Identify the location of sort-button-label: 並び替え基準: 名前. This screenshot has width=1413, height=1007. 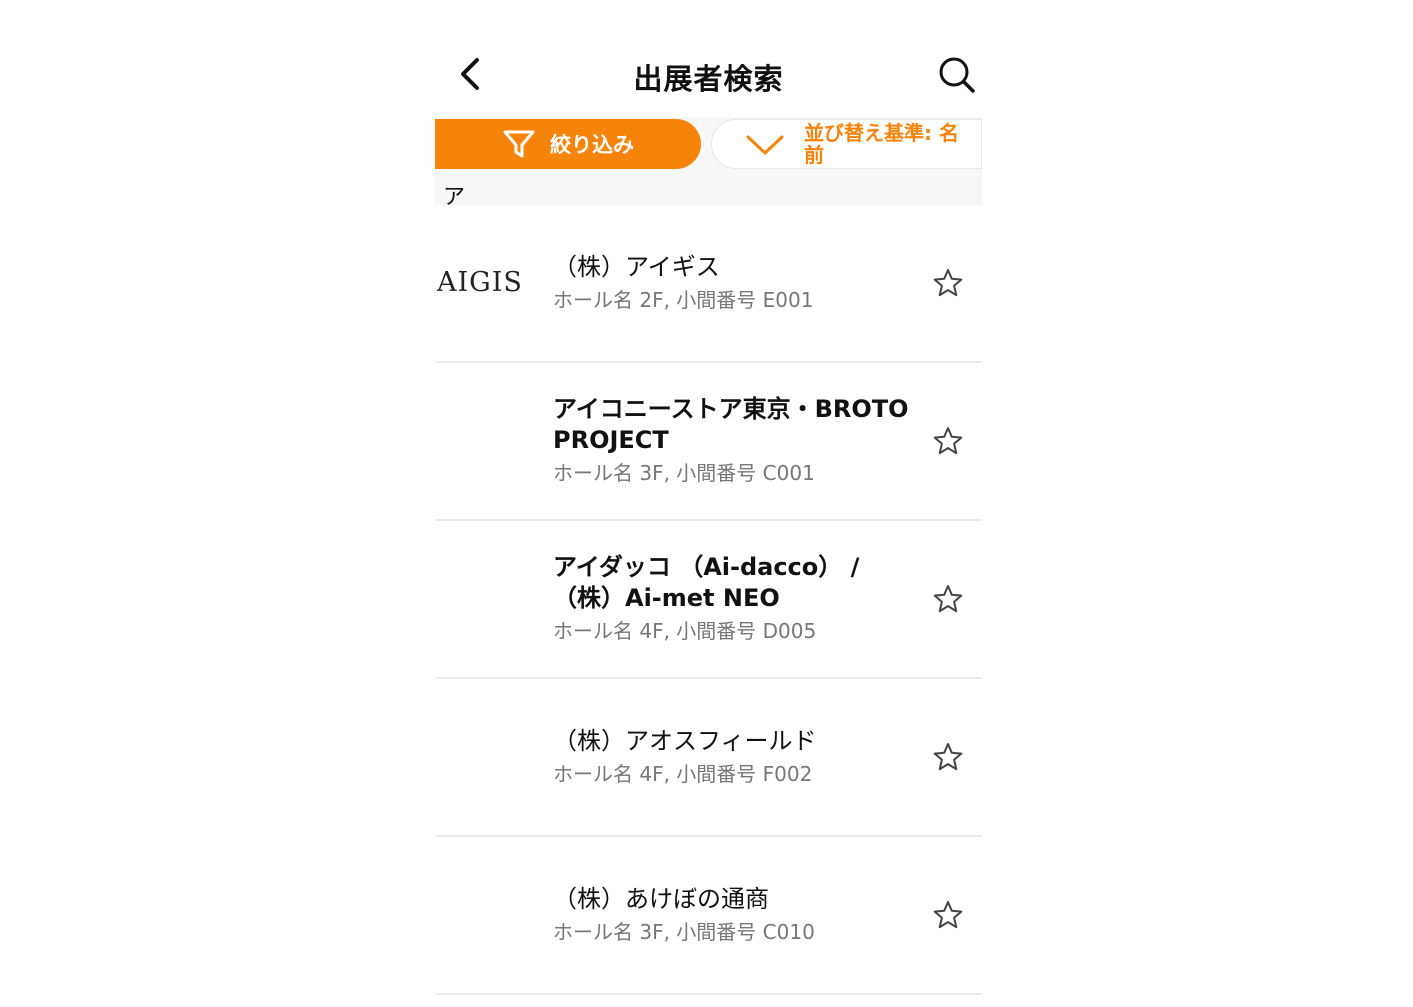
(881, 144).